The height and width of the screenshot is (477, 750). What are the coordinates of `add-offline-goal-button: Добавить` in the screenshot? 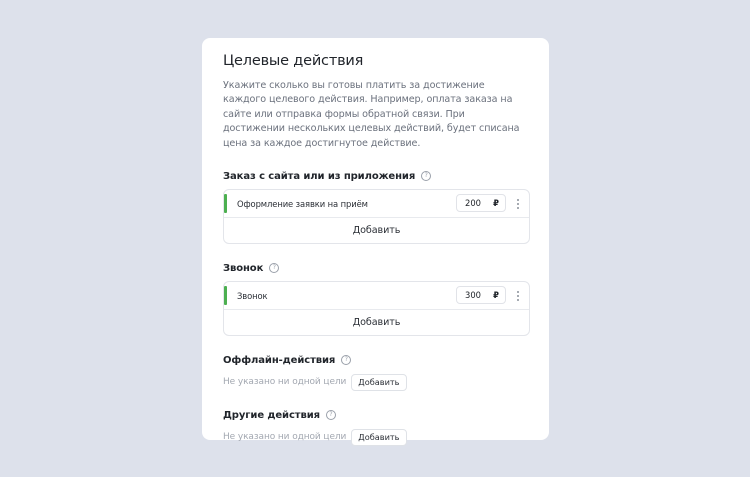 It's located at (379, 382).